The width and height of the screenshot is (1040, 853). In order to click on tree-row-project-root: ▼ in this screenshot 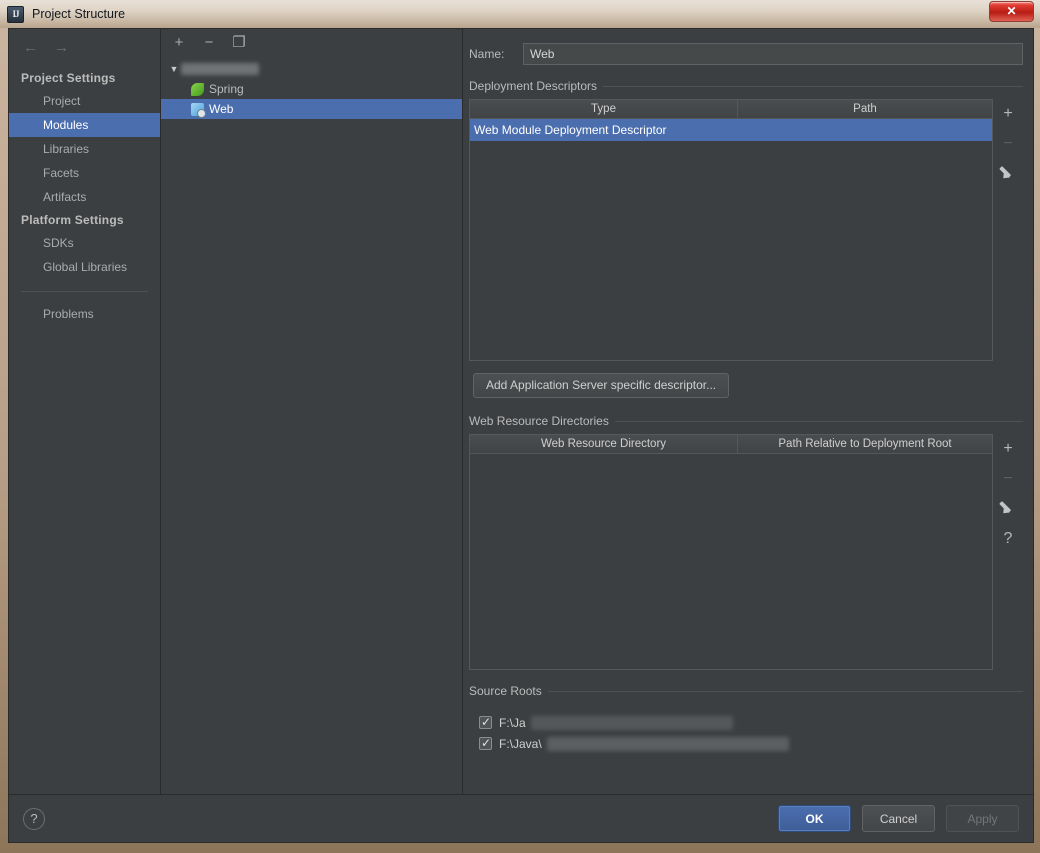, I will do `click(311, 69)`.